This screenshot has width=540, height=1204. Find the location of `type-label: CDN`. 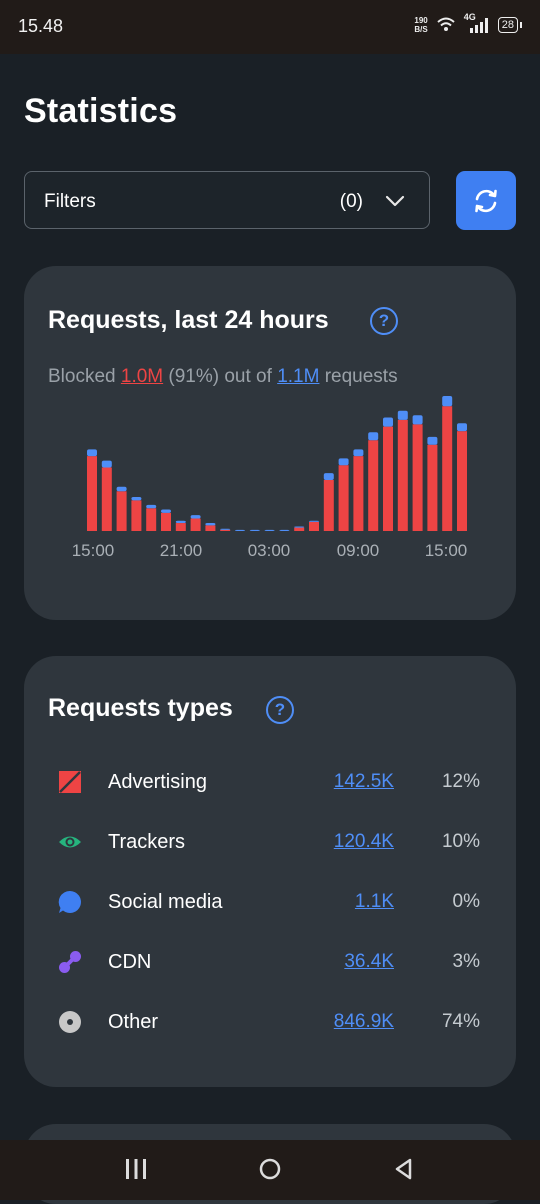

type-label: CDN is located at coordinates (130, 962).